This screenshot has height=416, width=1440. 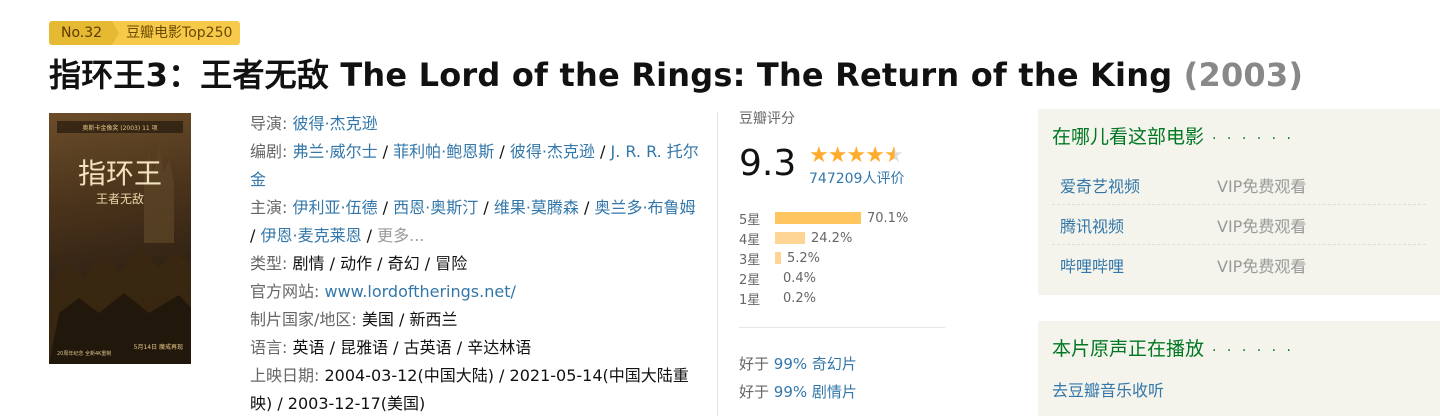 I want to click on rating-score: 9.3, so click(x=768, y=163).